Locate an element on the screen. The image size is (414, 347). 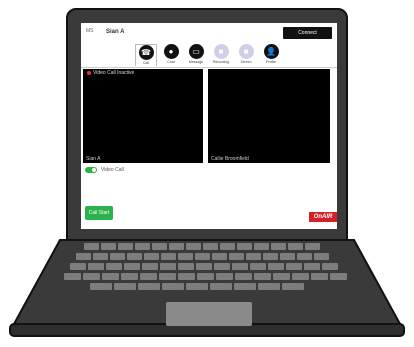
remote-participant-name: Callie Broomfield is located at coordinates (230, 159).